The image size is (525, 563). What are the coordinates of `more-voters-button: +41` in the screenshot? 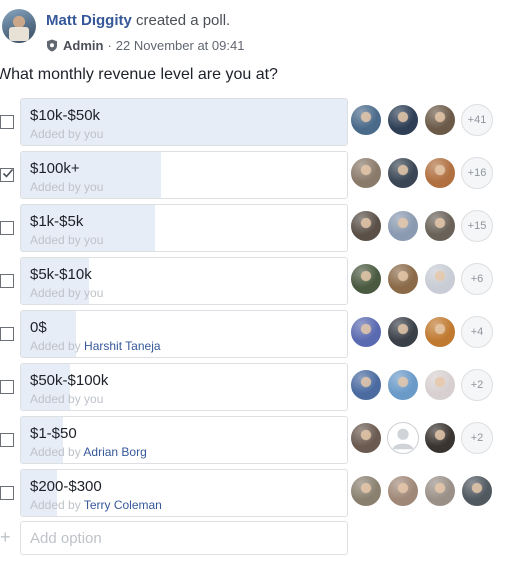 It's located at (477, 120).